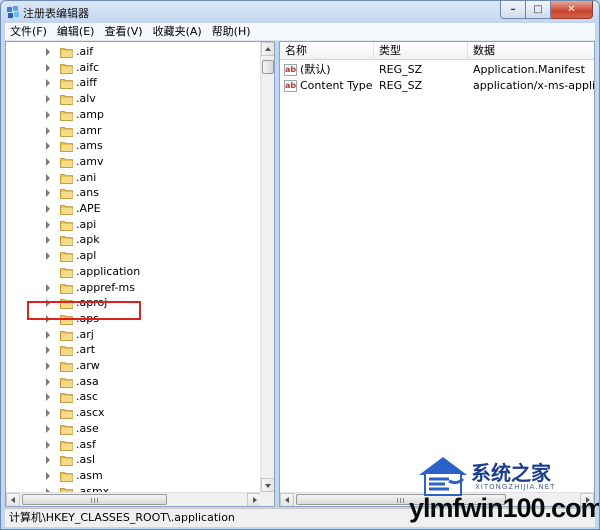 Image resolution: width=600 pixels, height=530 pixels. Describe the element at coordinates (267, 485) in the screenshot. I see `scroll-down-arrow-icon` at that location.